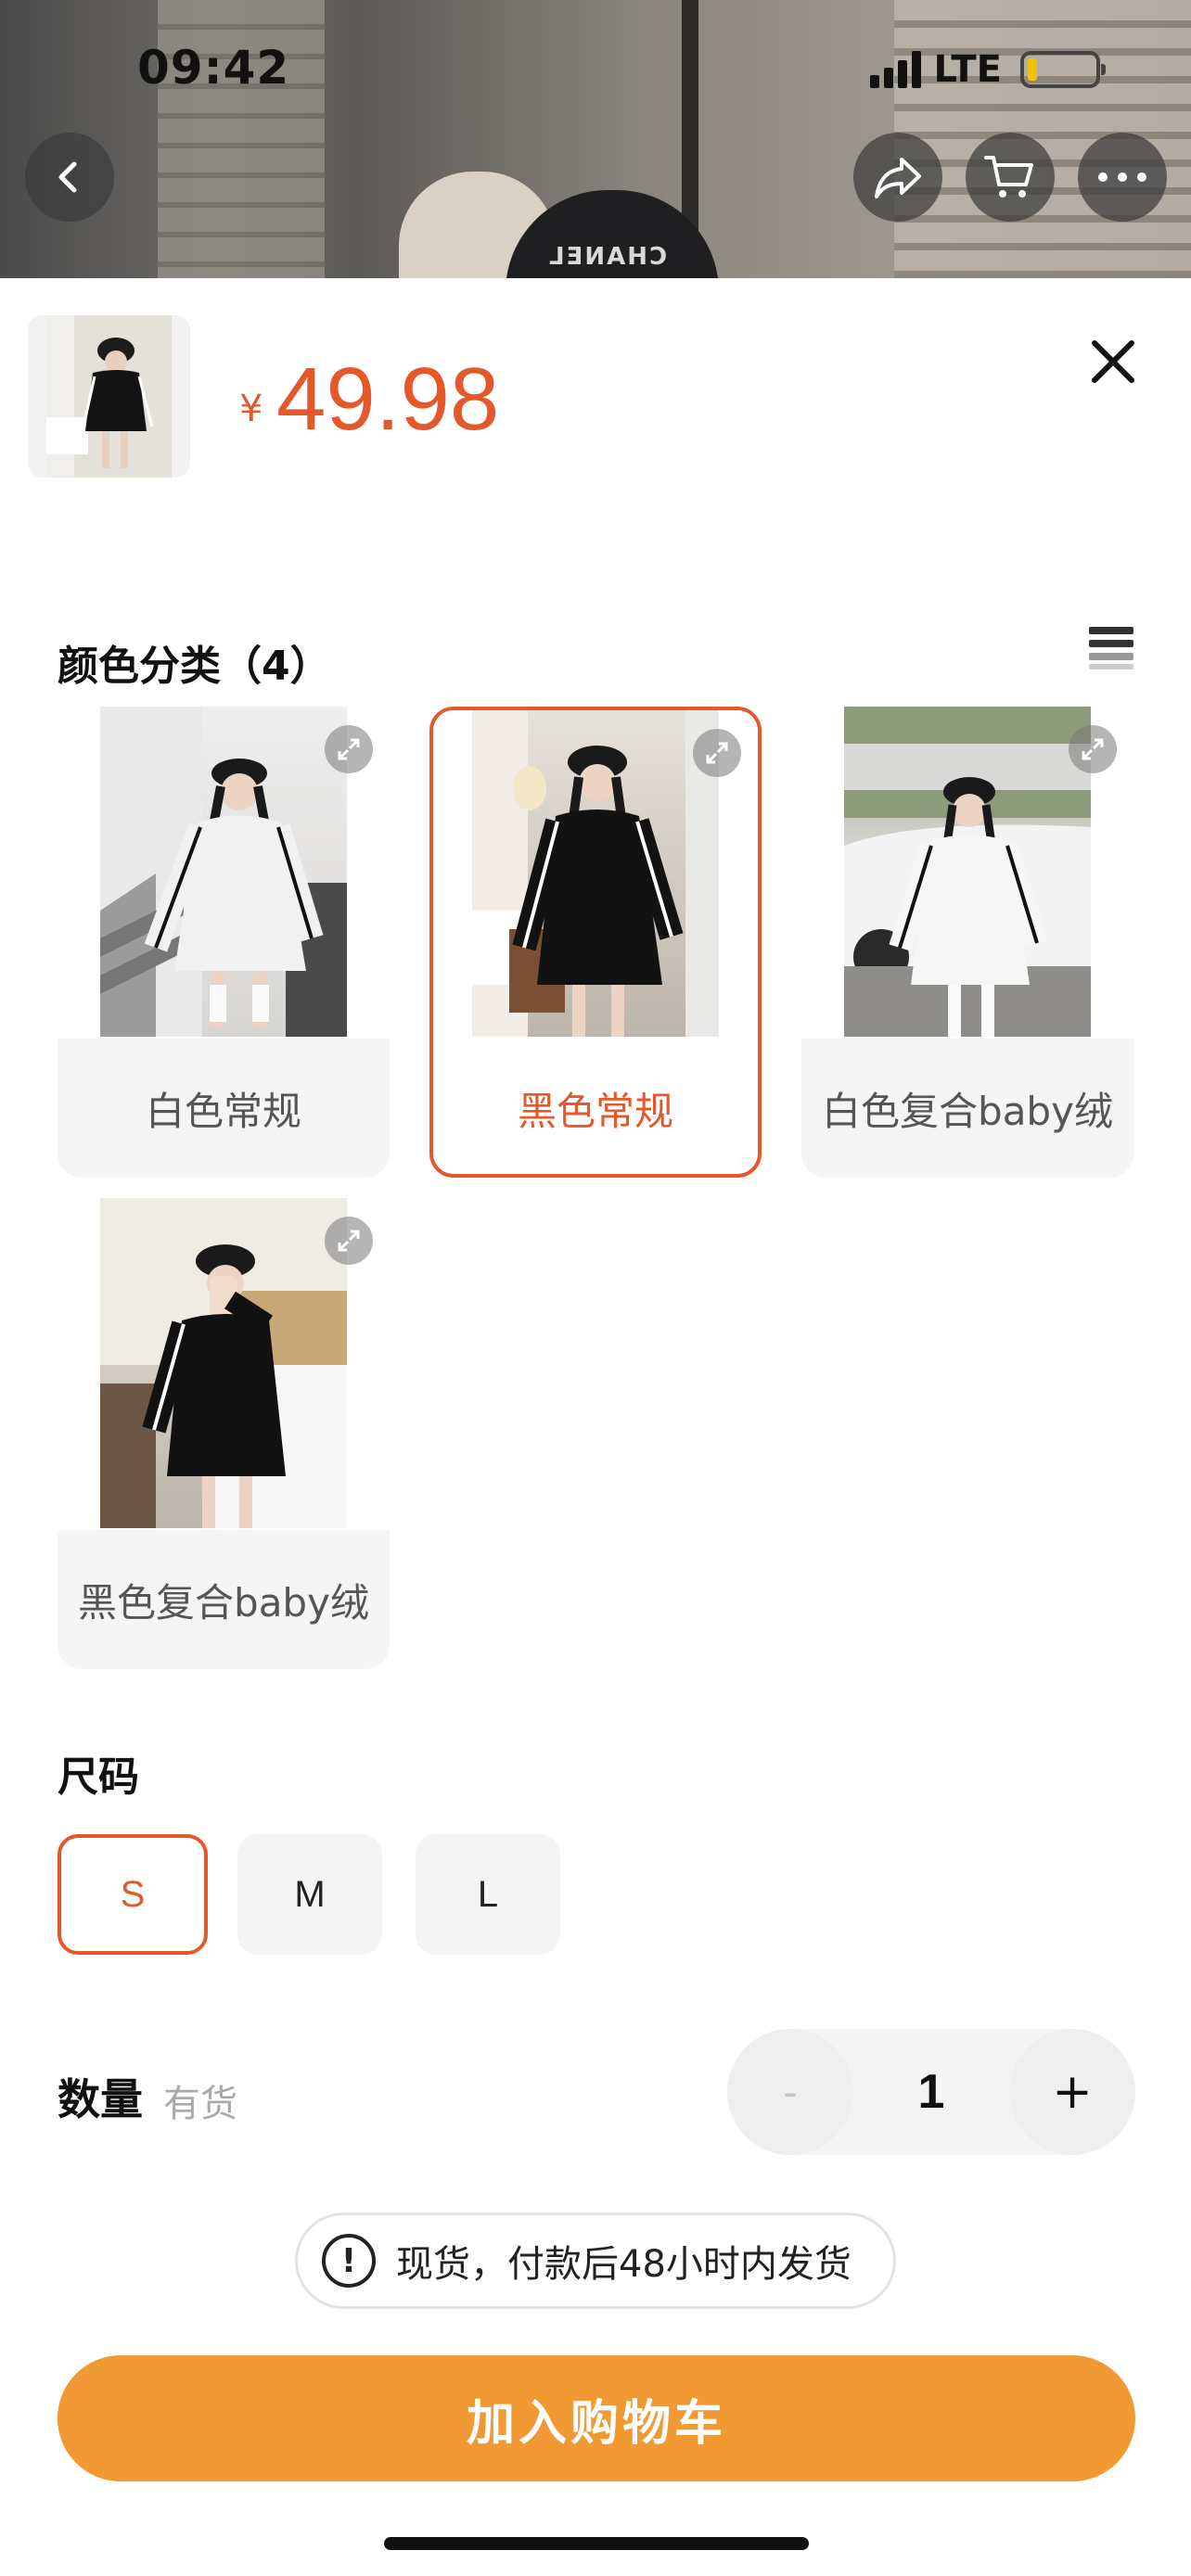  I want to click on color-option-white-baby-velvet: 白色复合baby绒, so click(967, 943).